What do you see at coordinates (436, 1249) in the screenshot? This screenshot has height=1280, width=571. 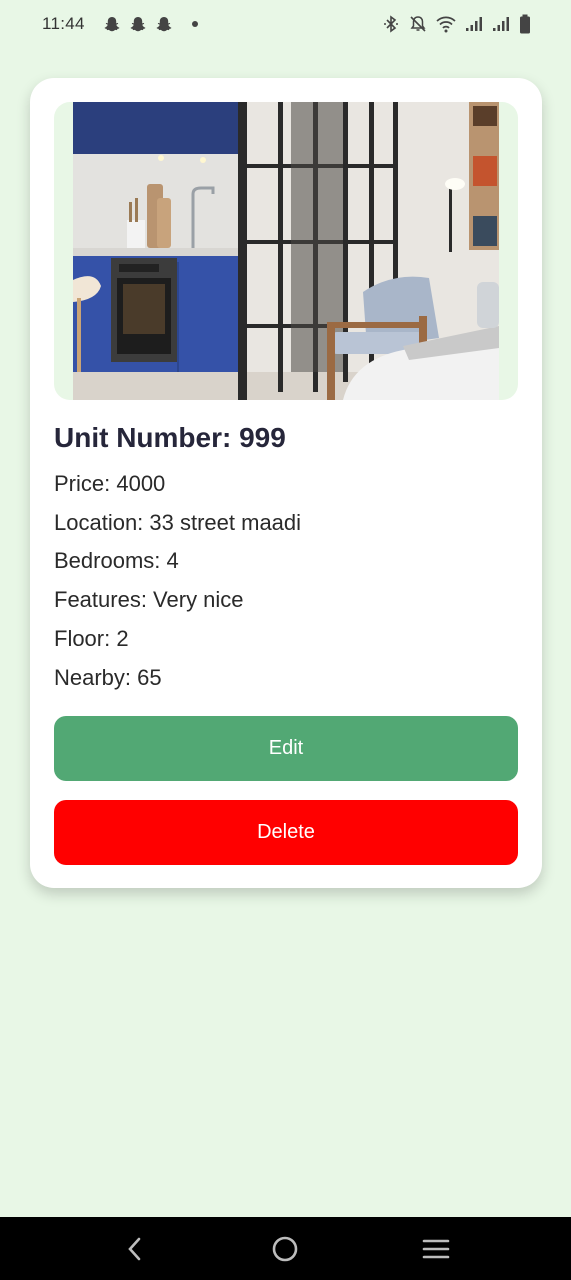 I see `recents-icon` at bounding box center [436, 1249].